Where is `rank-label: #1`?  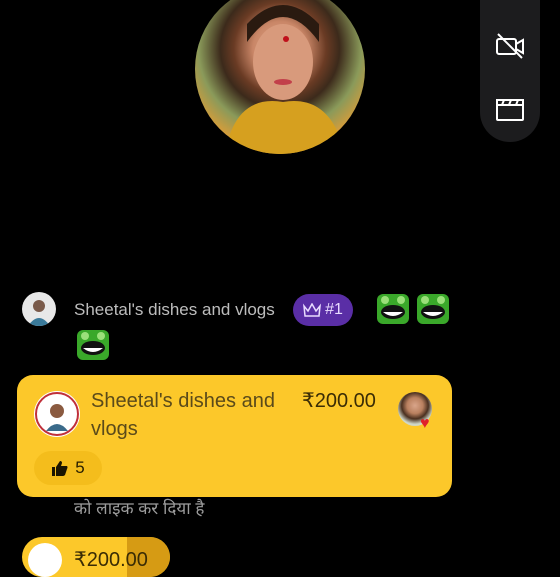 rank-label: #1 is located at coordinates (334, 309).